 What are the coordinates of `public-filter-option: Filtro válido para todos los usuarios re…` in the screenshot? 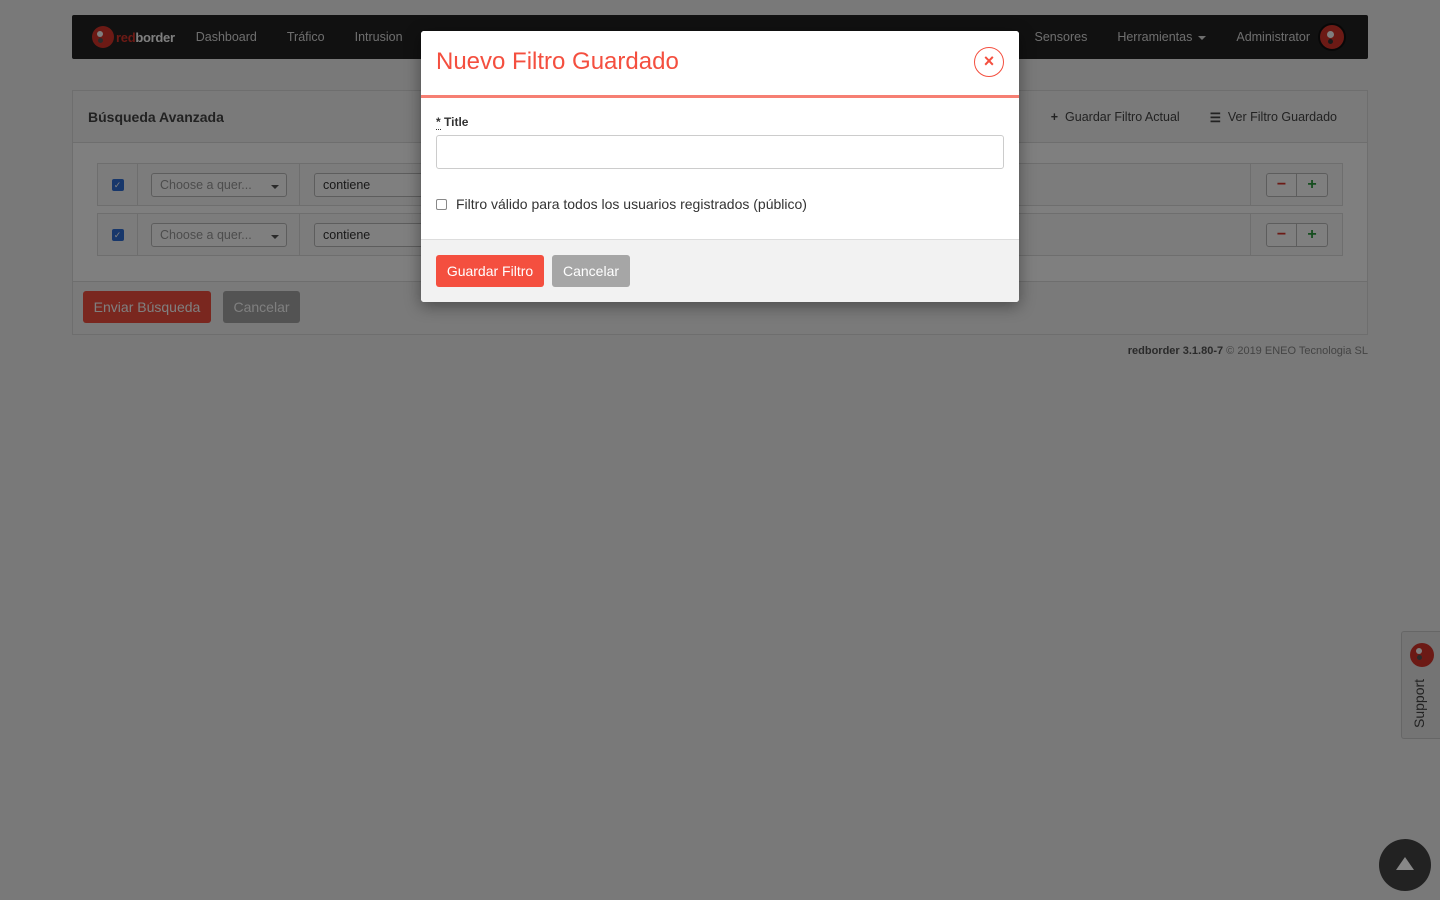 It's located at (621, 204).